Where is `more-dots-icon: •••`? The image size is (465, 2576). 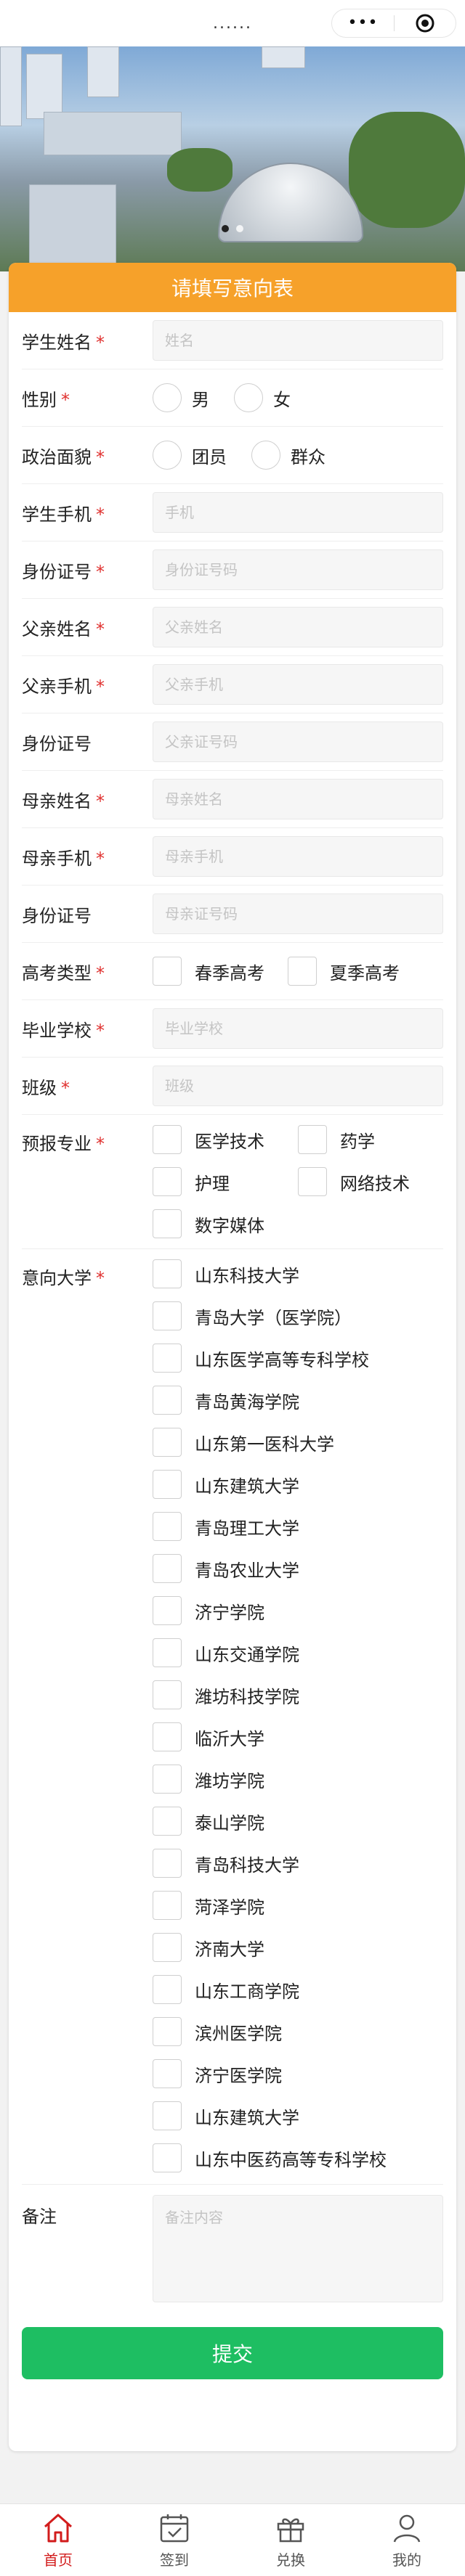 more-dots-icon: ••• is located at coordinates (363, 23).